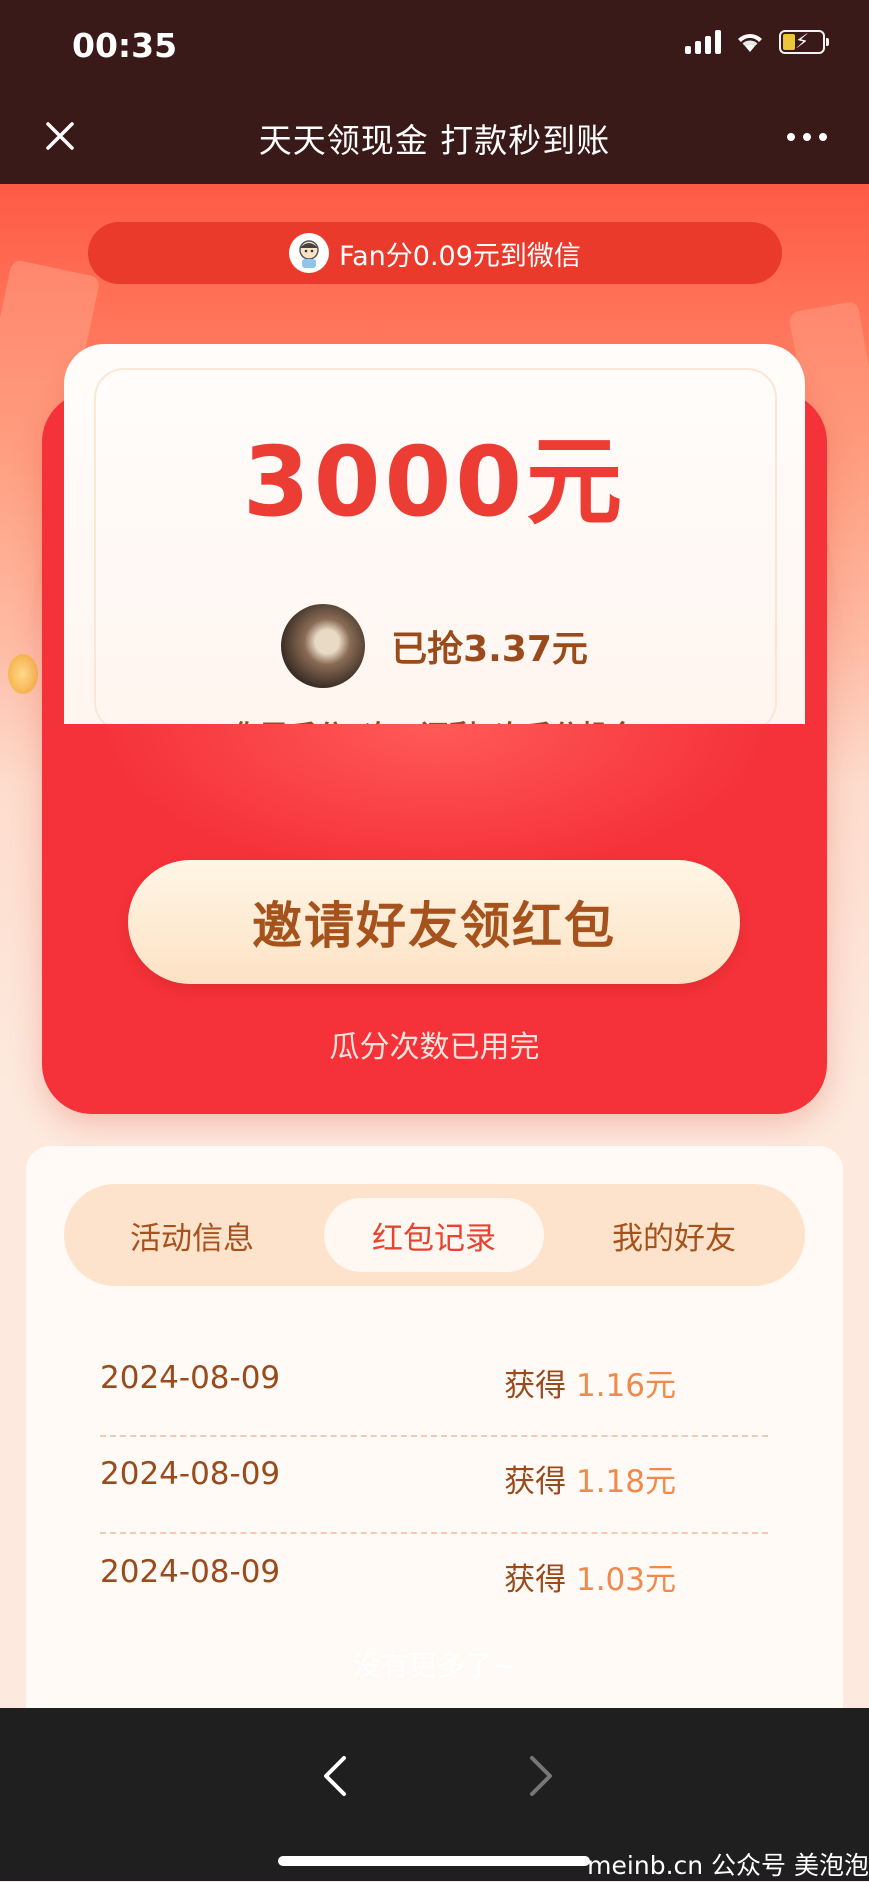  I want to click on cellular-signal-icon, so click(703, 42).